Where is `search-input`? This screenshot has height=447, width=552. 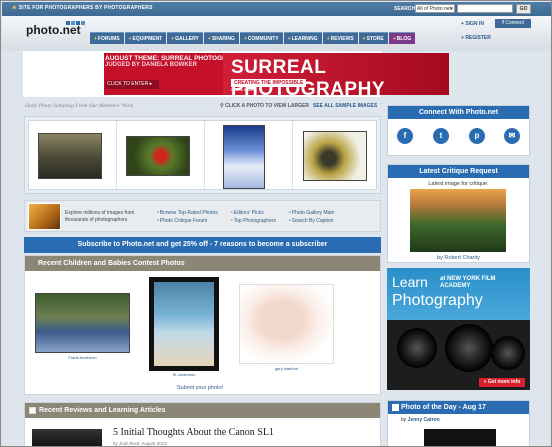 search-input is located at coordinates (485, 8).